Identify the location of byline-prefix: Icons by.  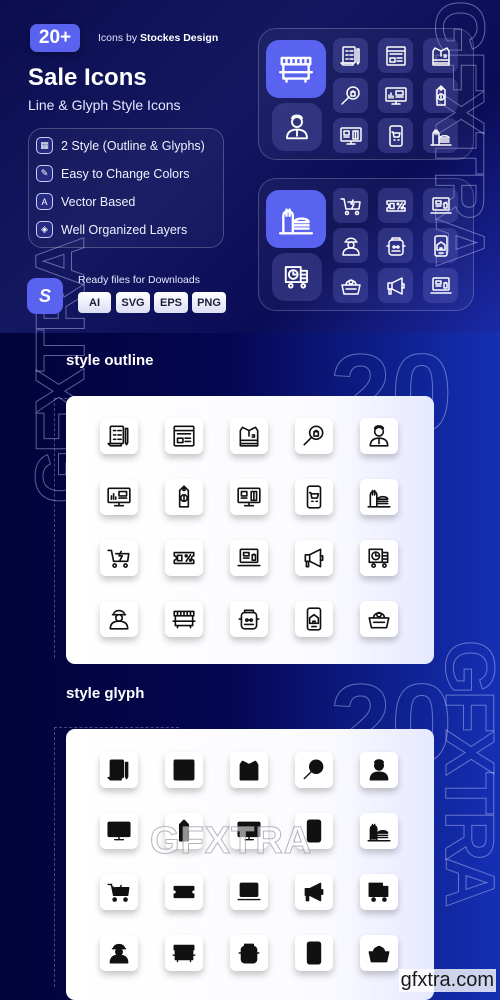
(118, 38).